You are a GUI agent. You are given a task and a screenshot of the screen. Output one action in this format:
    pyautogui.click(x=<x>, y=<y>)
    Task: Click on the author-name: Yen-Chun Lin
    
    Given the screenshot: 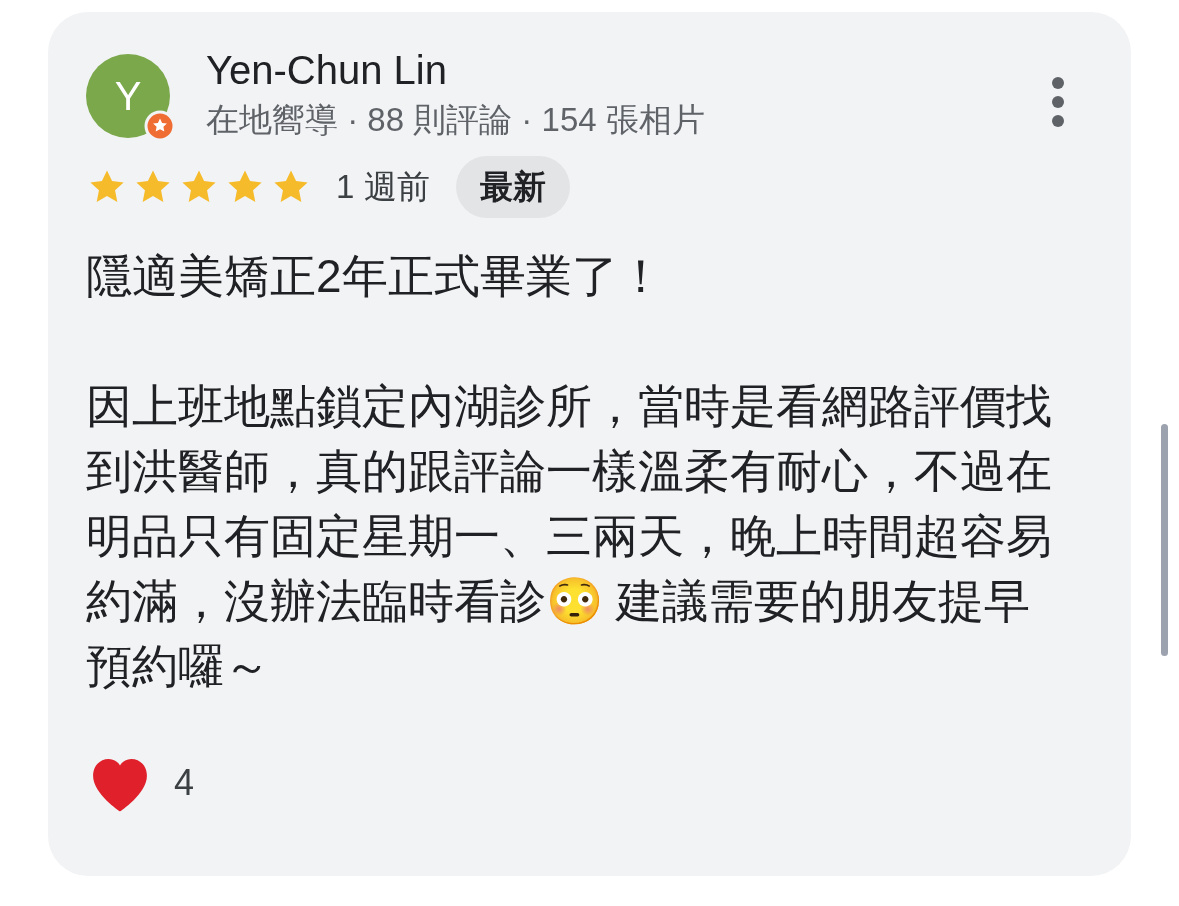 What is the action you would take?
    pyautogui.click(x=628, y=70)
    